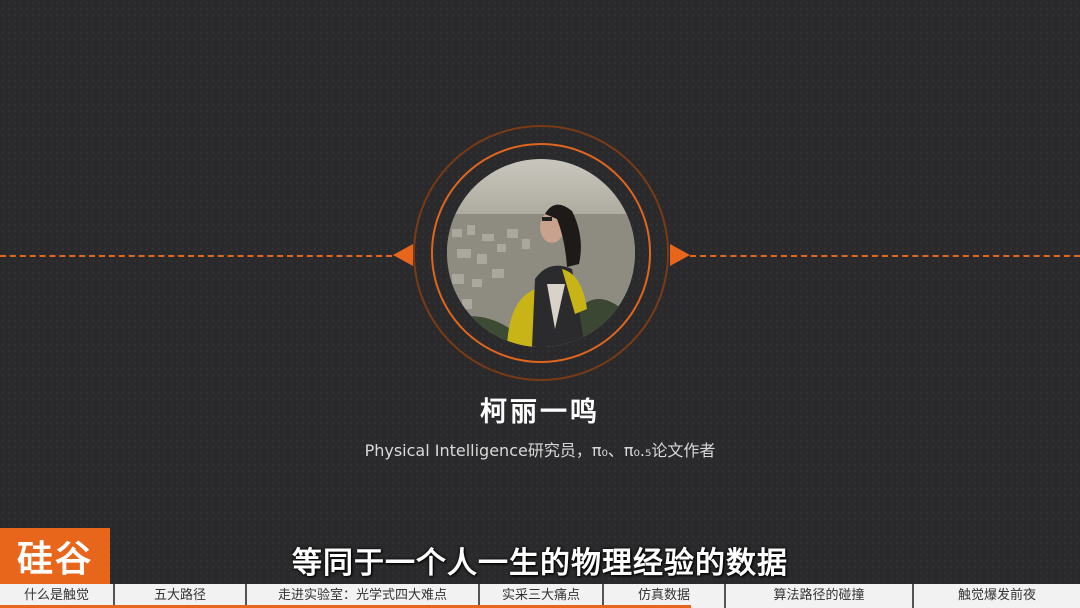  What do you see at coordinates (540, 412) in the screenshot?
I see `speaker-name: 柯丽一鸣` at bounding box center [540, 412].